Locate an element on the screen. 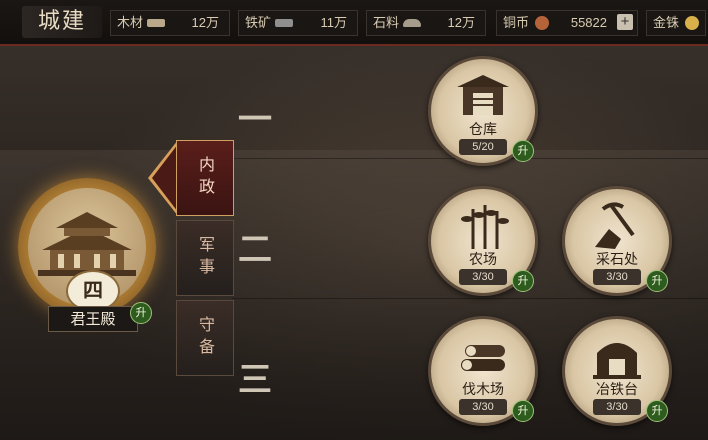  resource-label: 石料 is located at coordinates (386, 22).